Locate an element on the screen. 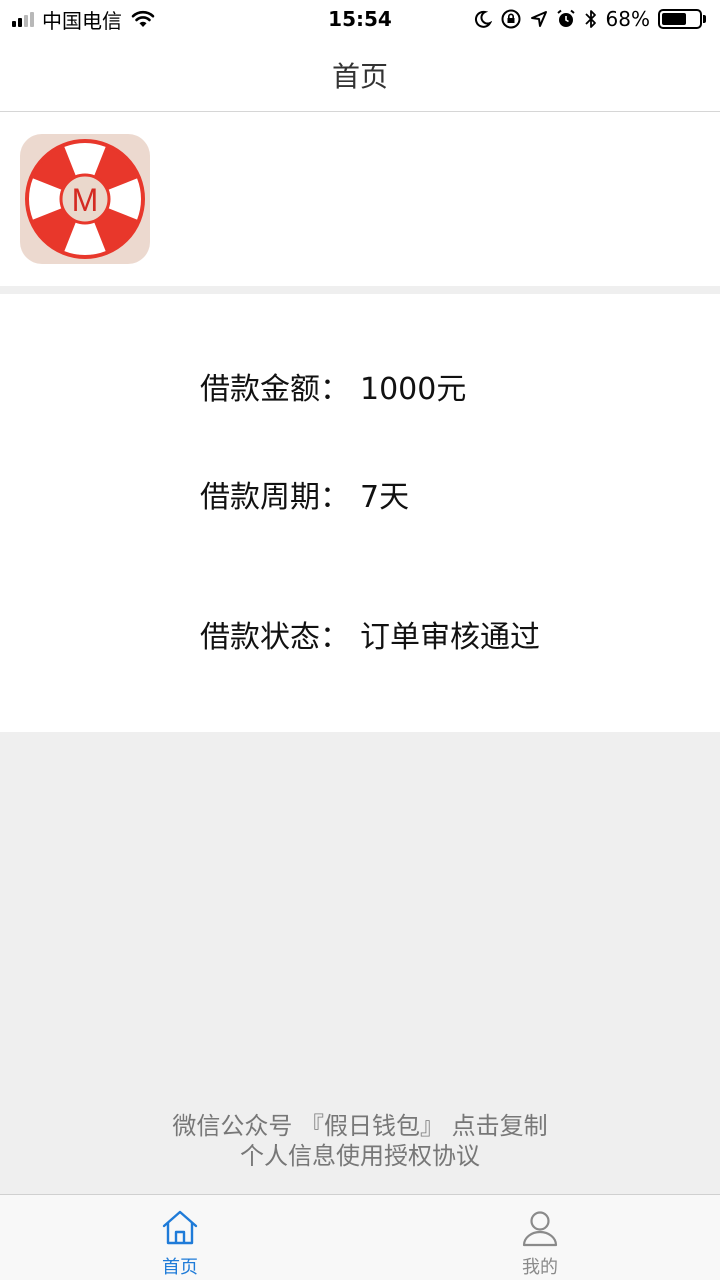 The image size is (720, 1280). wifi-icon is located at coordinates (143, 18).